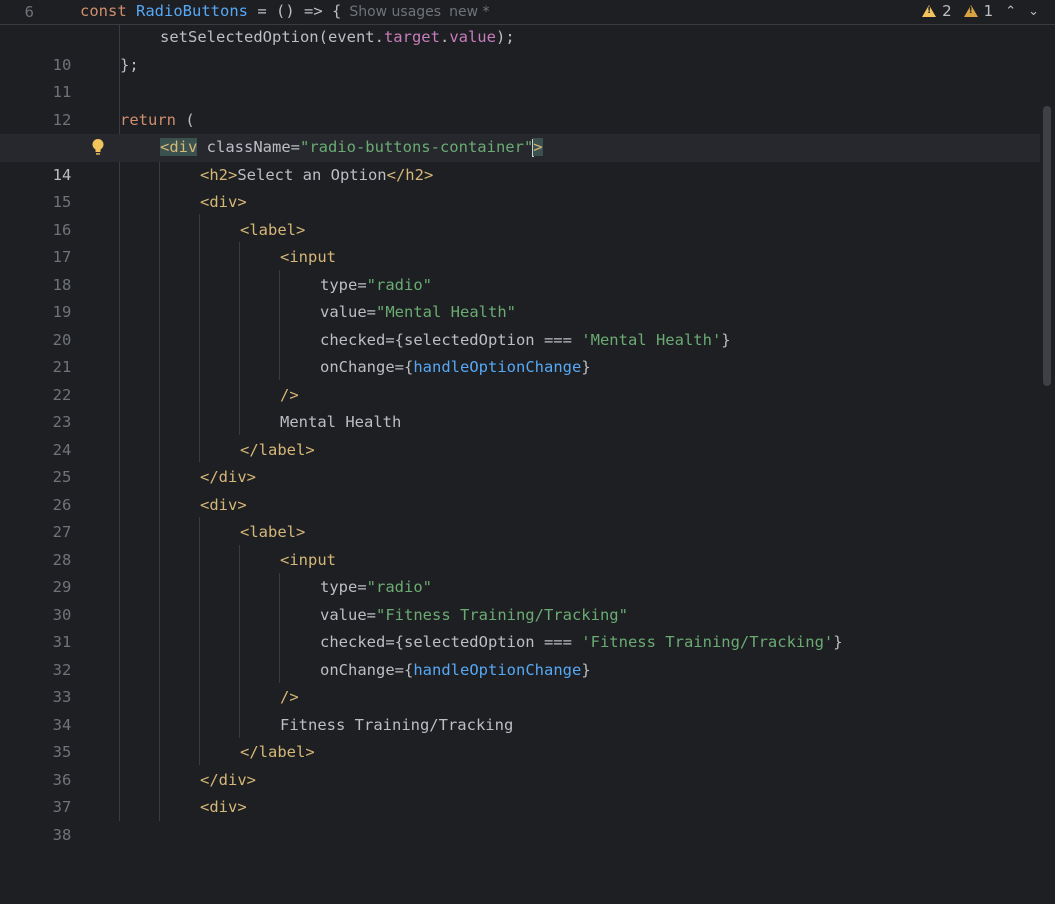 The height and width of the screenshot is (904, 1055). Describe the element at coordinates (520, 764) in the screenshot. I see `code-line: 36 </label>` at that location.